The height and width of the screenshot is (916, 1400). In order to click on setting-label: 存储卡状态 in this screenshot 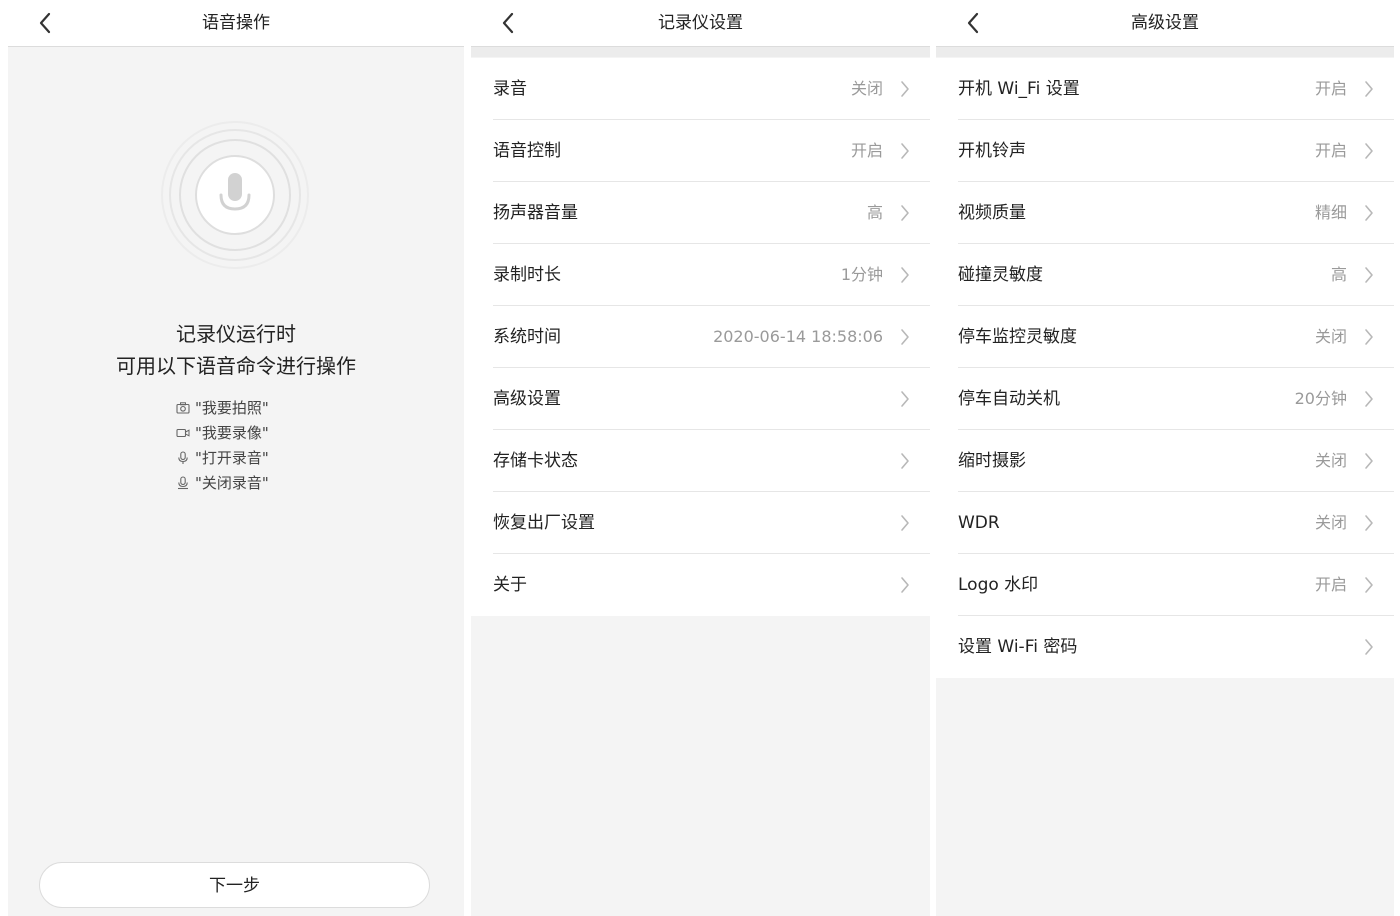, I will do `click(535, 461)`.